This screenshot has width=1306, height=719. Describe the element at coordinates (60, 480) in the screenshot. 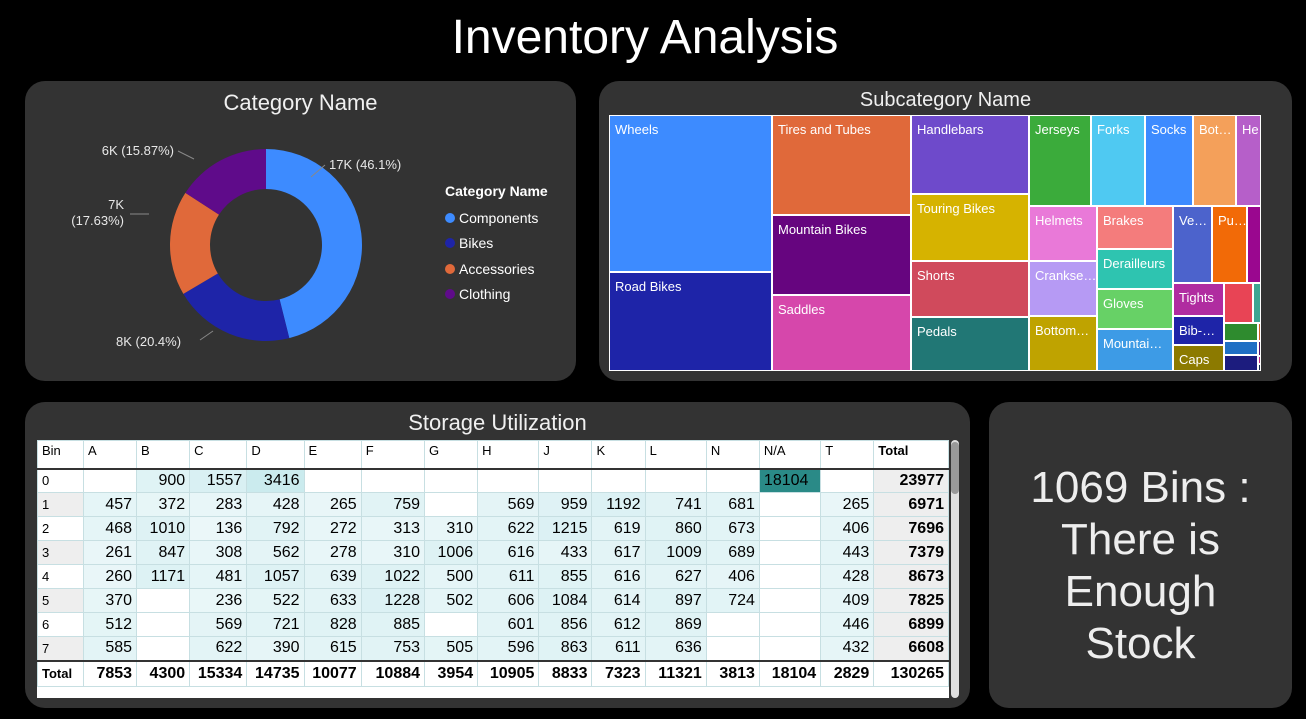

I see `row-label: 0` at that location.